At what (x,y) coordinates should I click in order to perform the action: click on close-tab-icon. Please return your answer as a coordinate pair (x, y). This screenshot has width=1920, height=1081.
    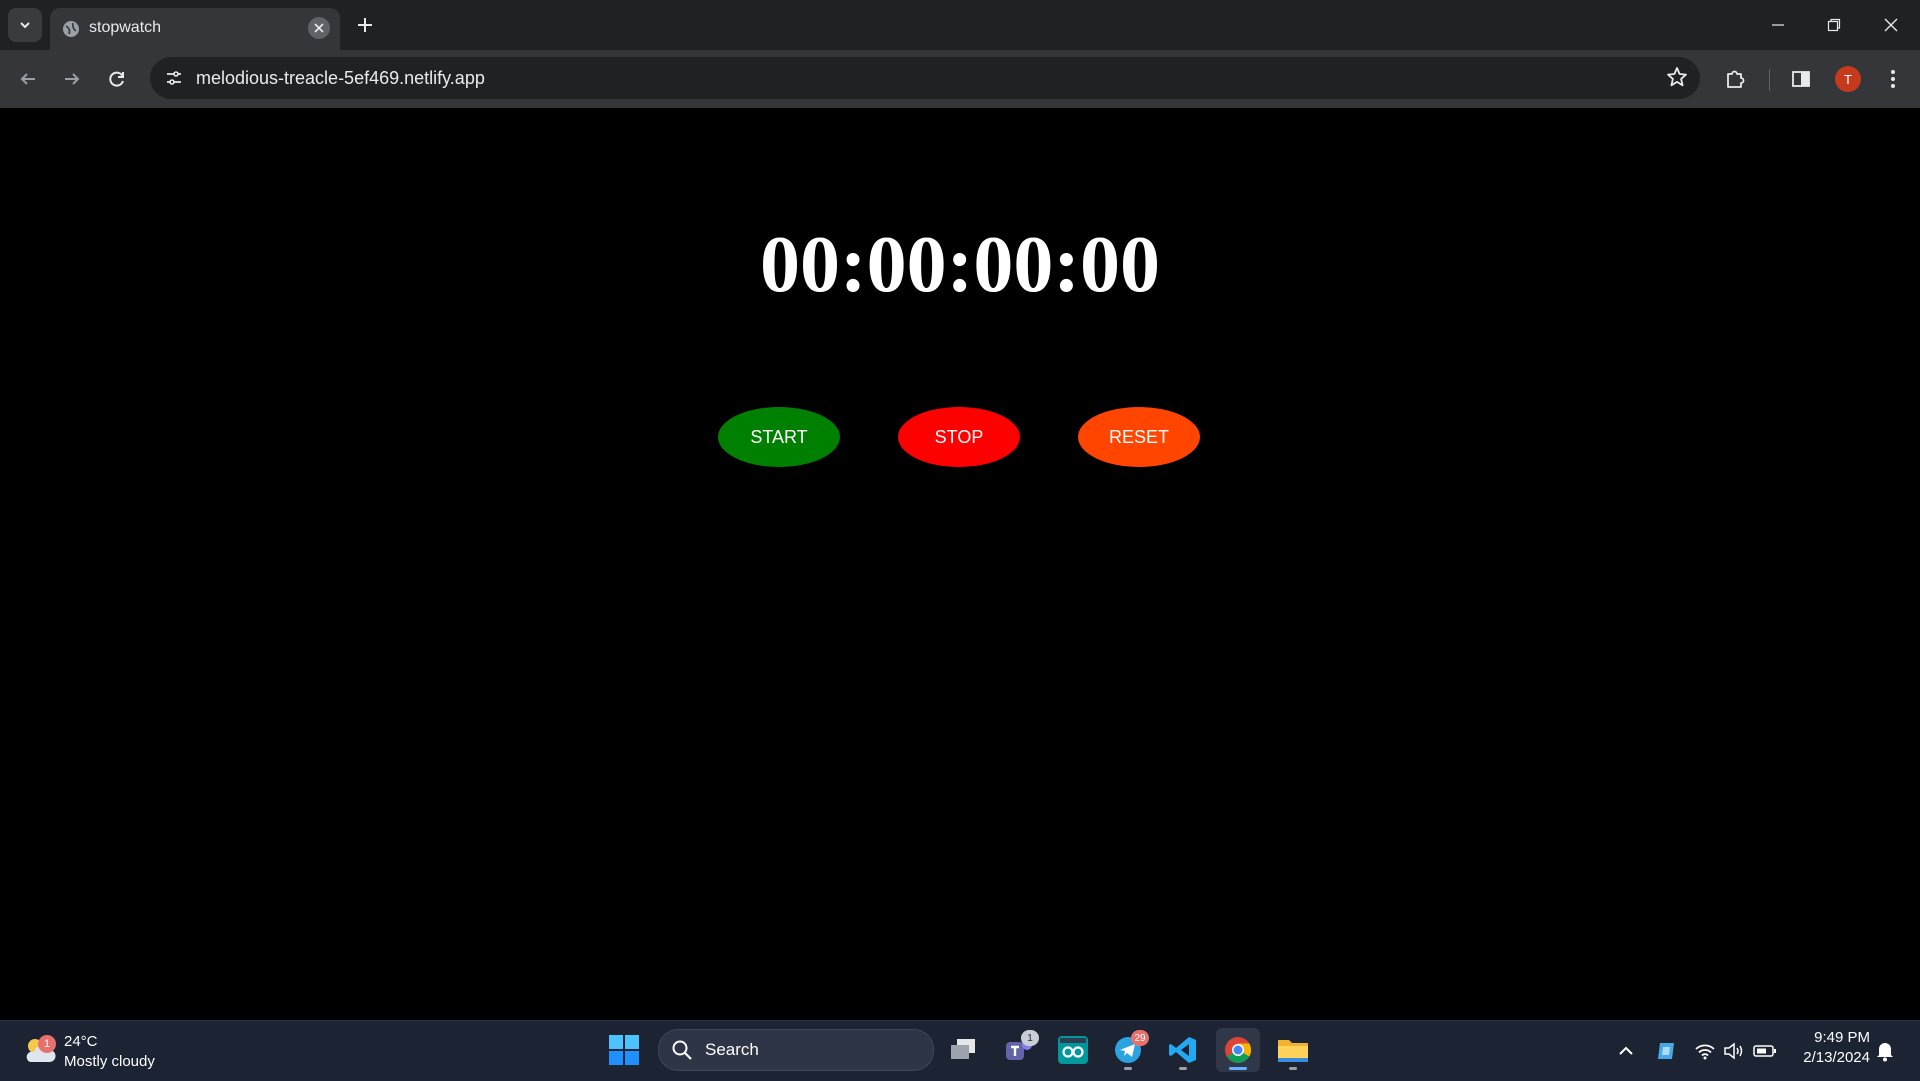
    Looking at the image, I should click on (319, 28).